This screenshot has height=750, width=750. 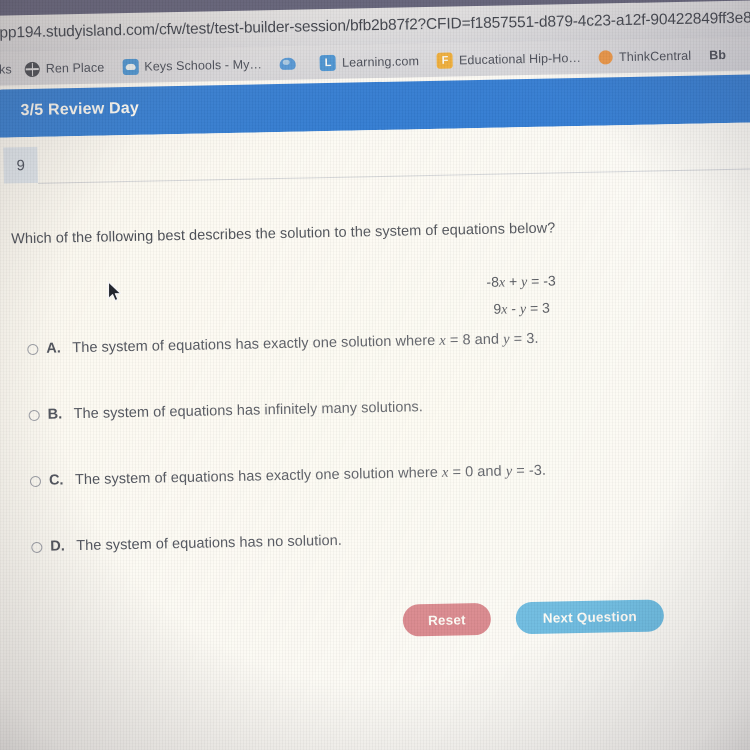 I want to click on letter-f-square-icon: F, so click(x=445, y=60).